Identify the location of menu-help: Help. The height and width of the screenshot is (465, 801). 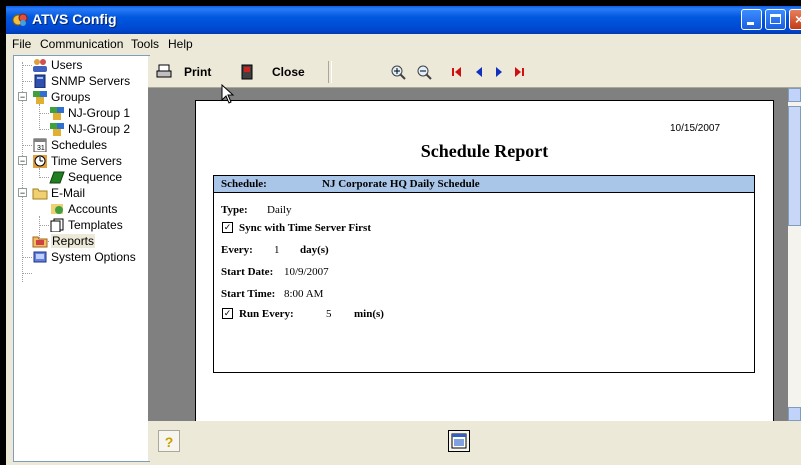
(180, 44).